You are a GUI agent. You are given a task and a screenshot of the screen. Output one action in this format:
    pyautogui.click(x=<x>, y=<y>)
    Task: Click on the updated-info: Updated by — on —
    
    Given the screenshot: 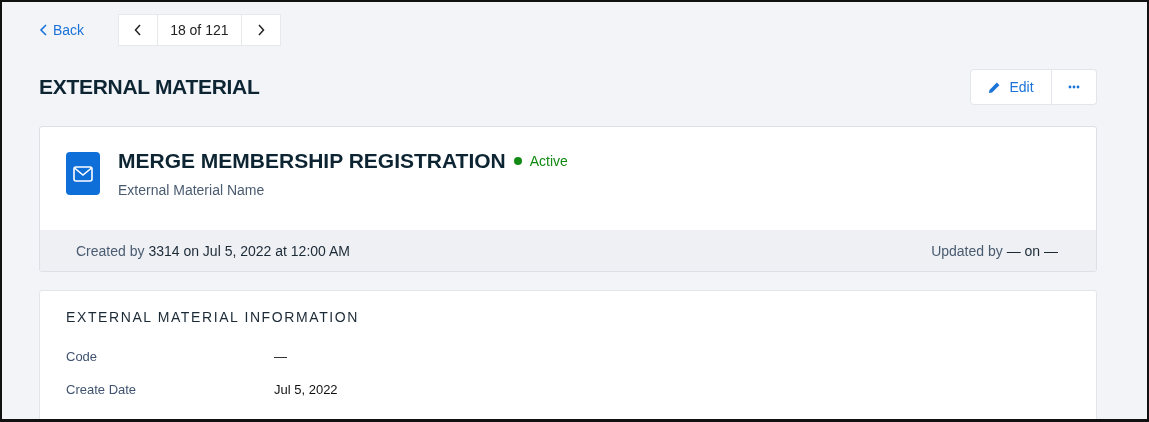 What is the action you would take?
    pyautogui.click(x=994, y=250)
    